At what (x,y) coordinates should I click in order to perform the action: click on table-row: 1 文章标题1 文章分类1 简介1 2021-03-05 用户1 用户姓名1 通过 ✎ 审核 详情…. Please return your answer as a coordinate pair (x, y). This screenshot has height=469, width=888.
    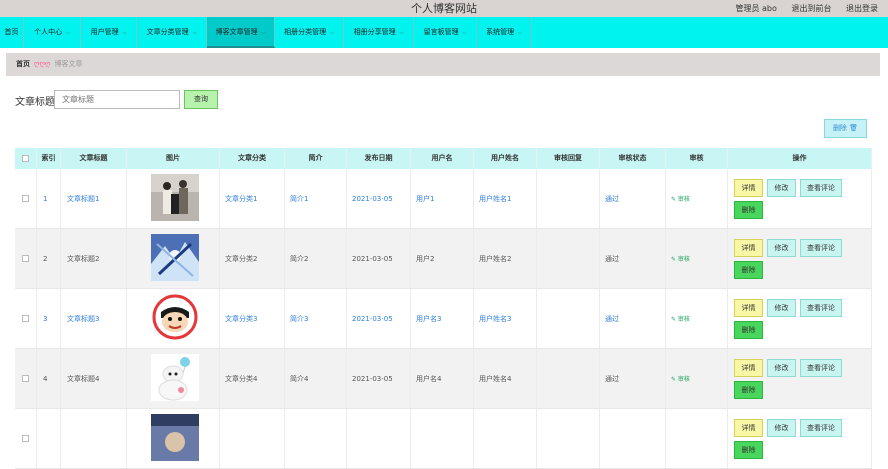
    Looking at the image, I should click on (443, 199).